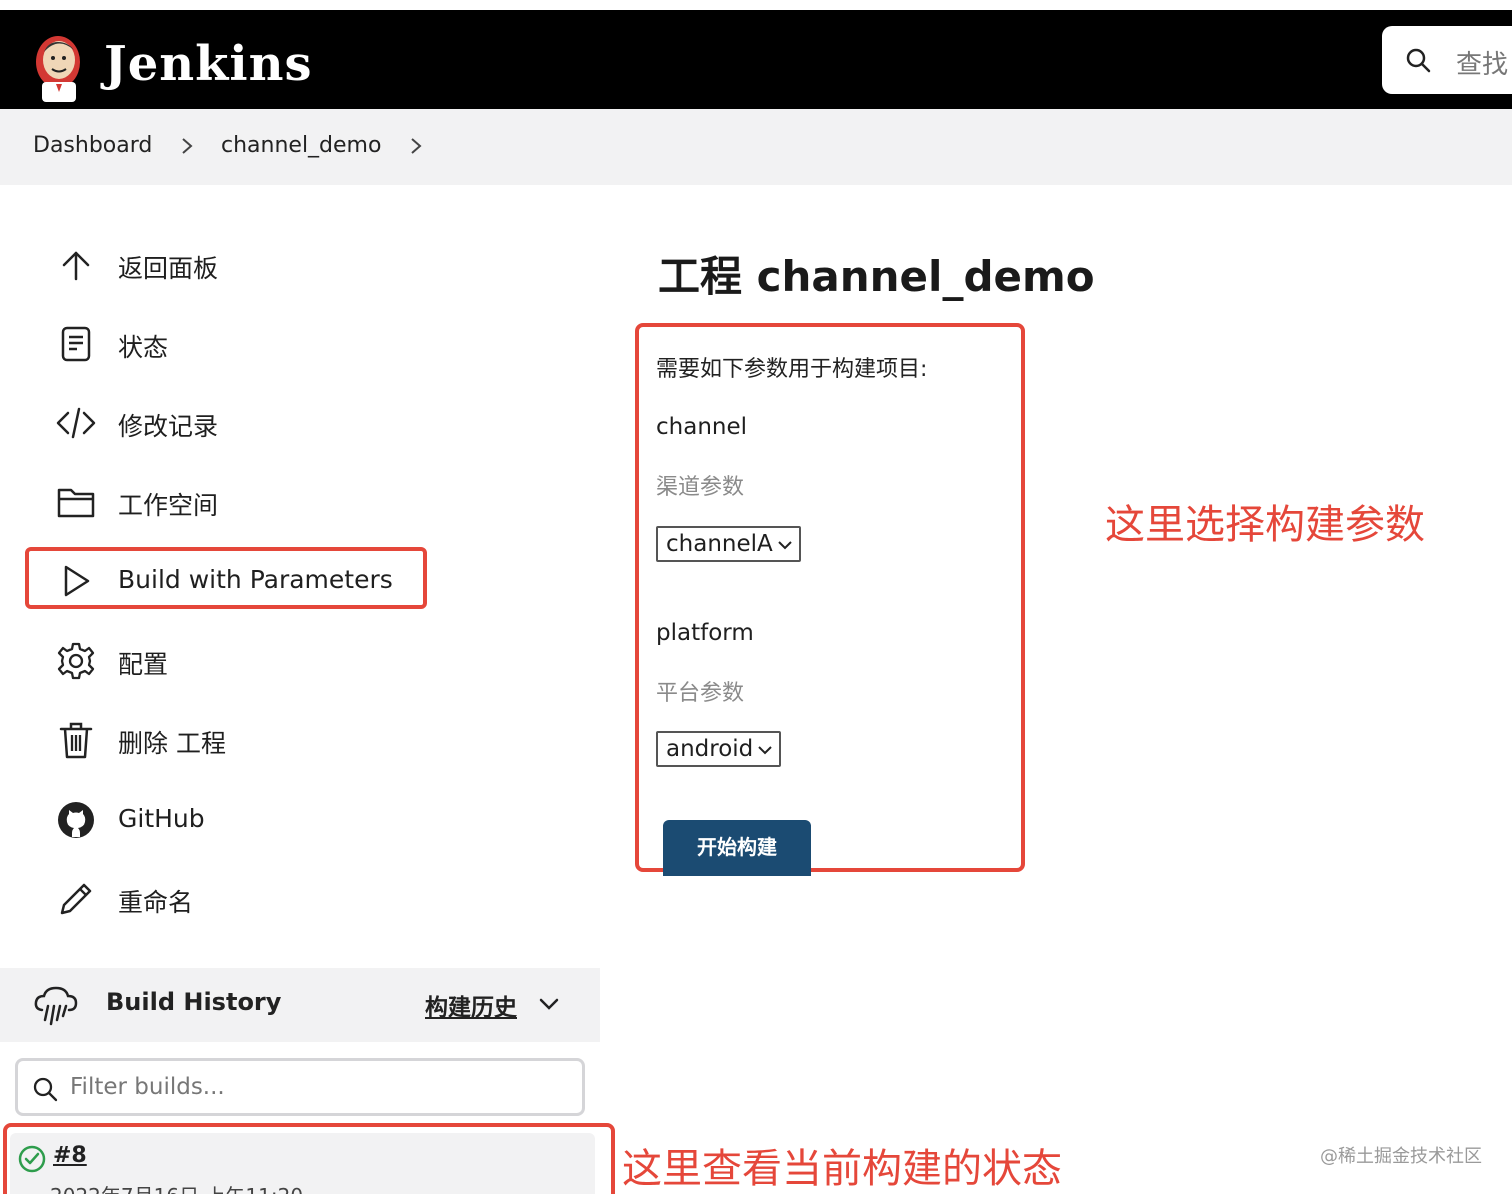 This screenshot has height=1194, width=1512. Describe the element at coordinates (756, 59) in the screenshot. I see `top-header: Jenkins` at that location.